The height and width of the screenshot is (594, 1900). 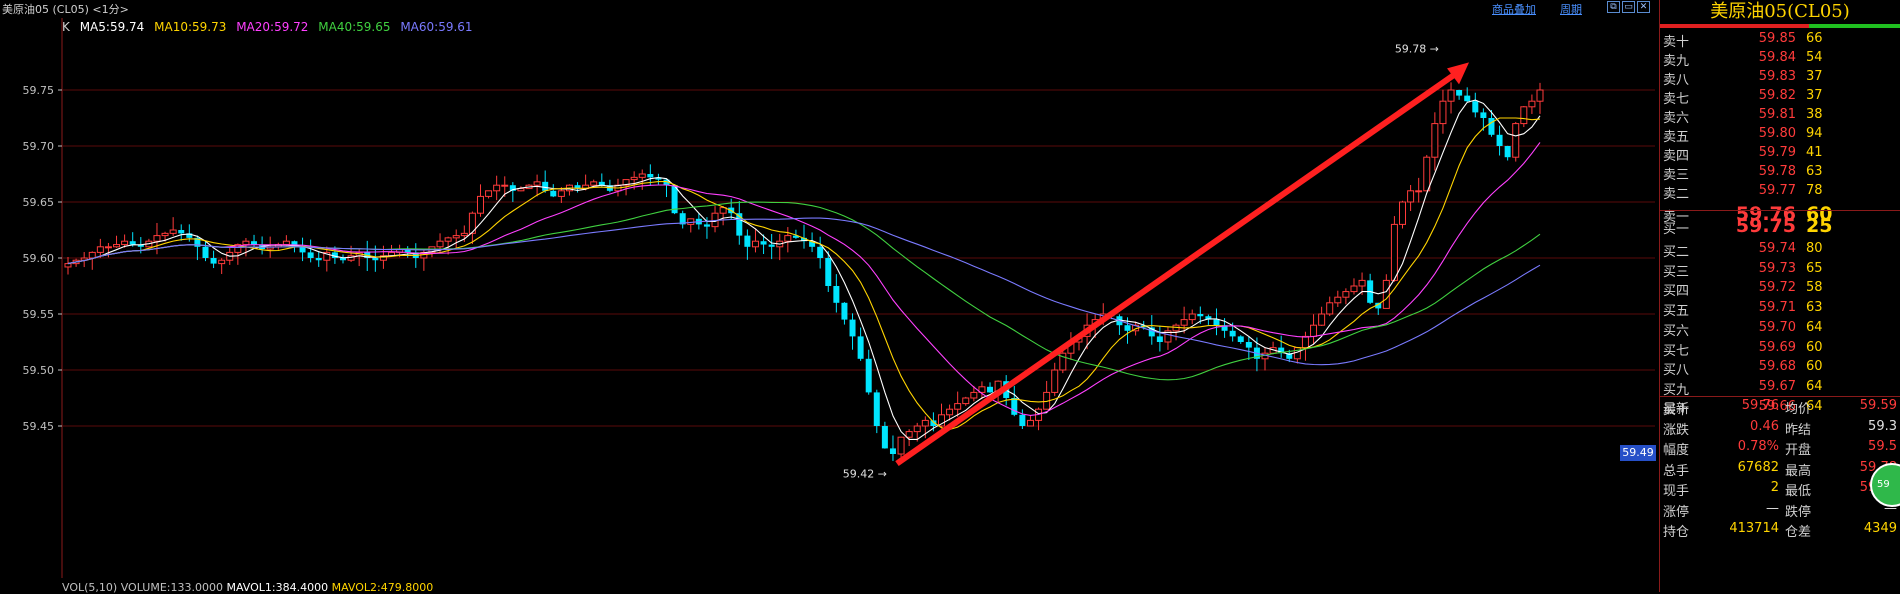 I want to click on bid-volume: 25, so click(x=1819, y=226).